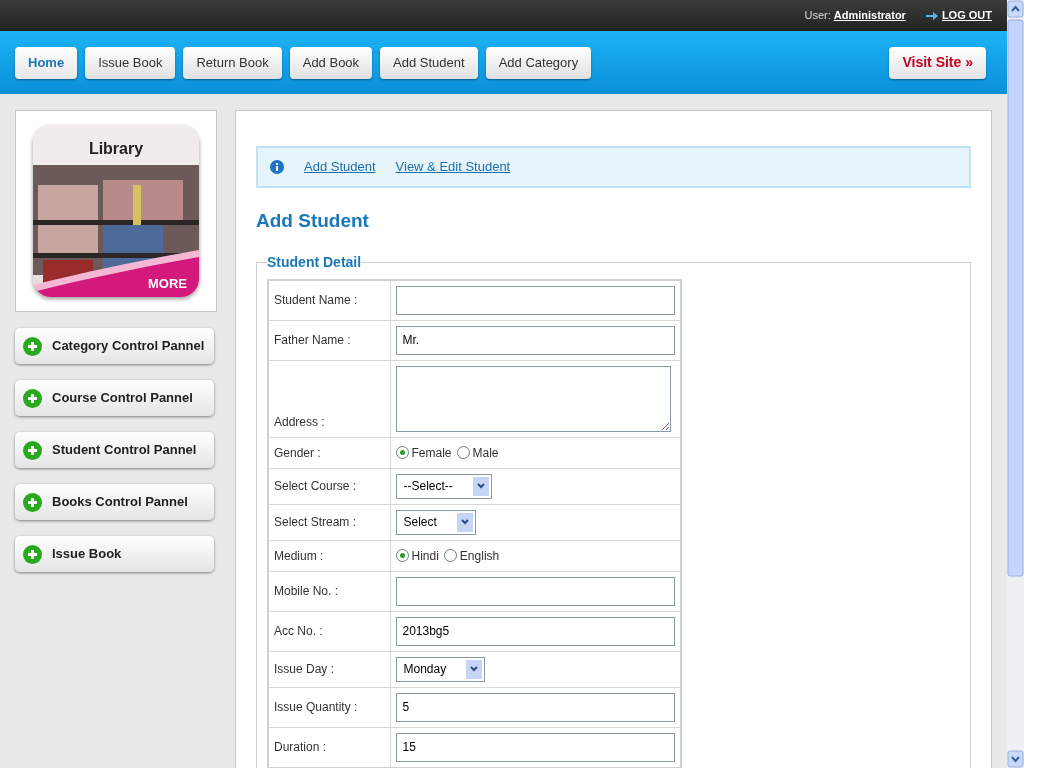 The height and width of the screenshot is (768, 1050). Describe the element at coordinates (429, 62) in the screenshot. I see `nav-tab: Add Student` at that location.